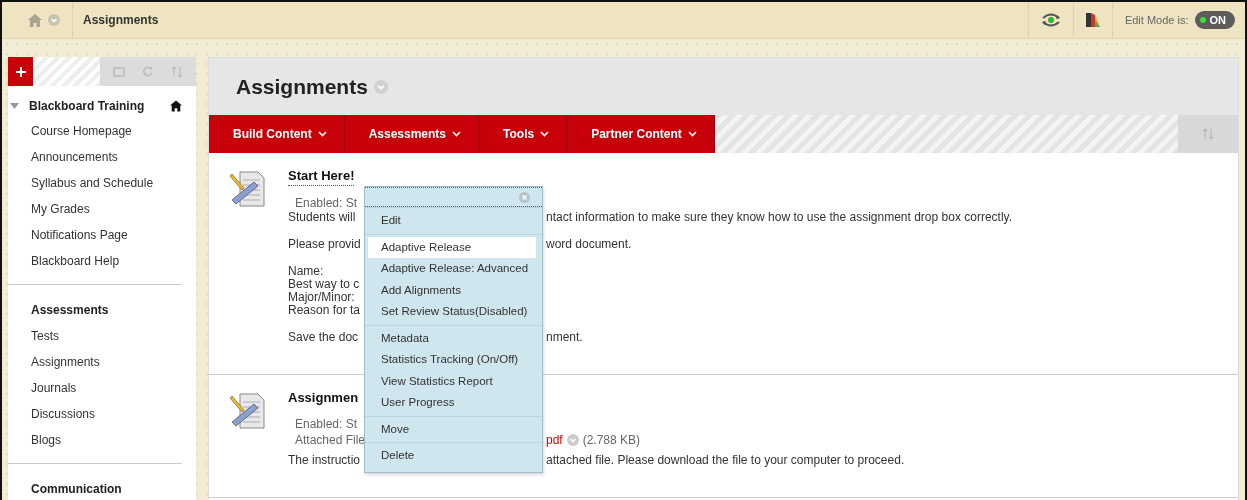 Image resolution: width=1247 pixels, height=500 pixels. What do you see at coordinates (452, 247) in the screenshot?
I see `context-menu-item: Adaptive Release` at bounding box center [452, 247].